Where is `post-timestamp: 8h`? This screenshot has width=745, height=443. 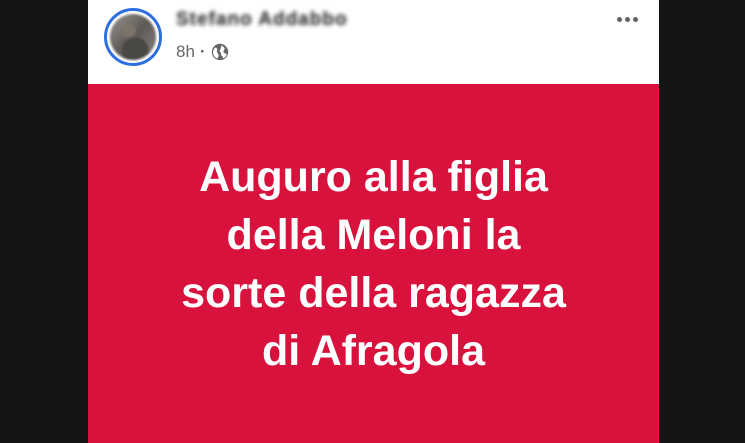
post-timestamp: 8h is located at coordinates (185, 52).